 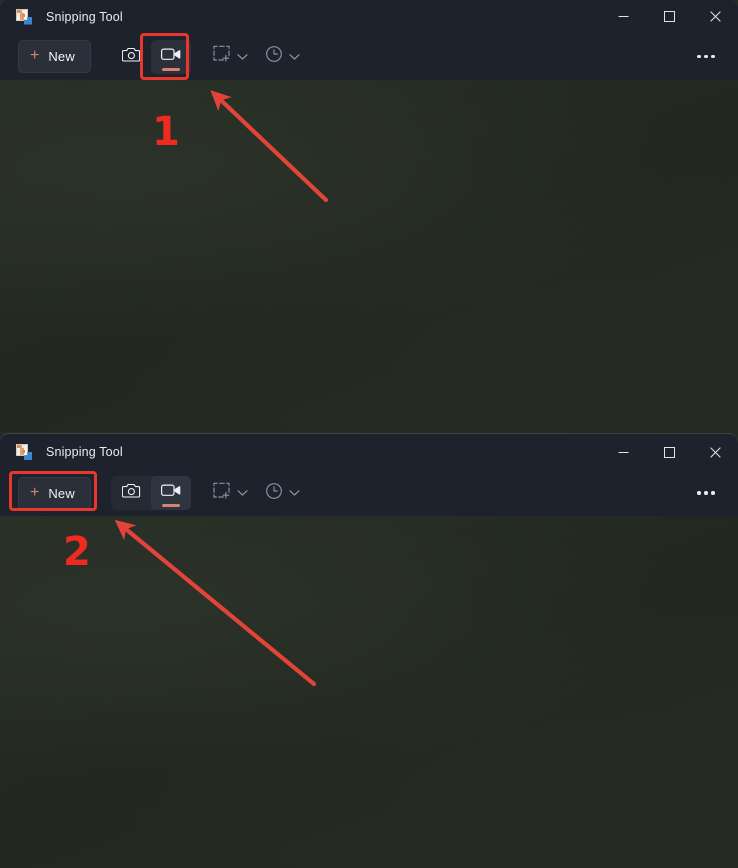 What do you see at coordinates (369, 56) in the screenshot?
I see `toolbar-1: + New` at bounding box center [369, 56].